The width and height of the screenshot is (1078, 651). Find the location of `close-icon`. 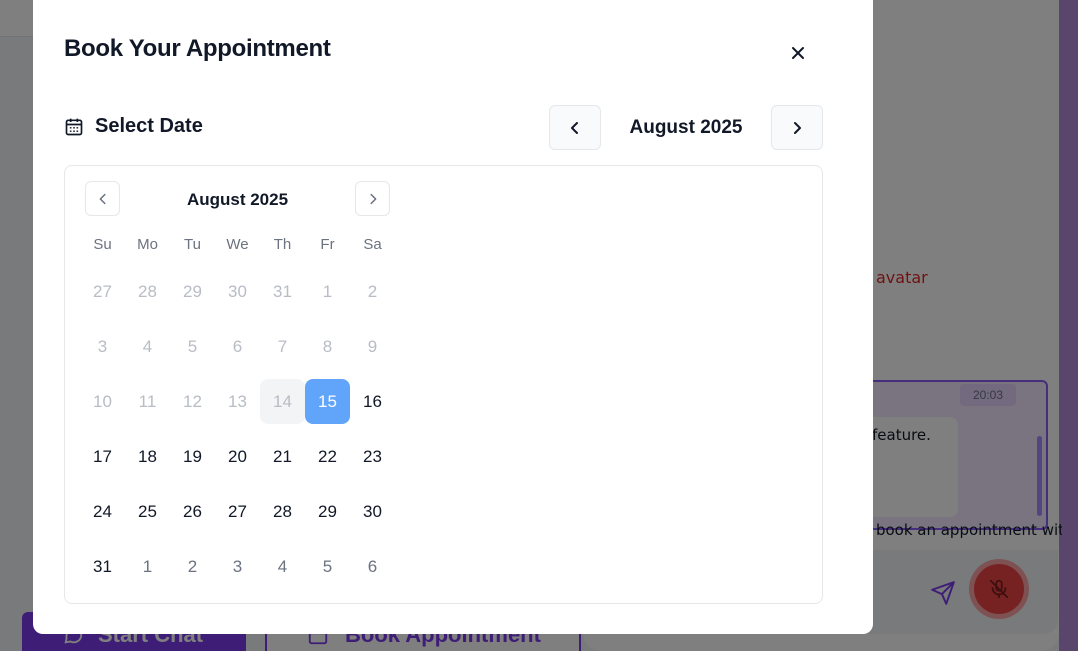

close-icon is located at coordinates (798, 53).